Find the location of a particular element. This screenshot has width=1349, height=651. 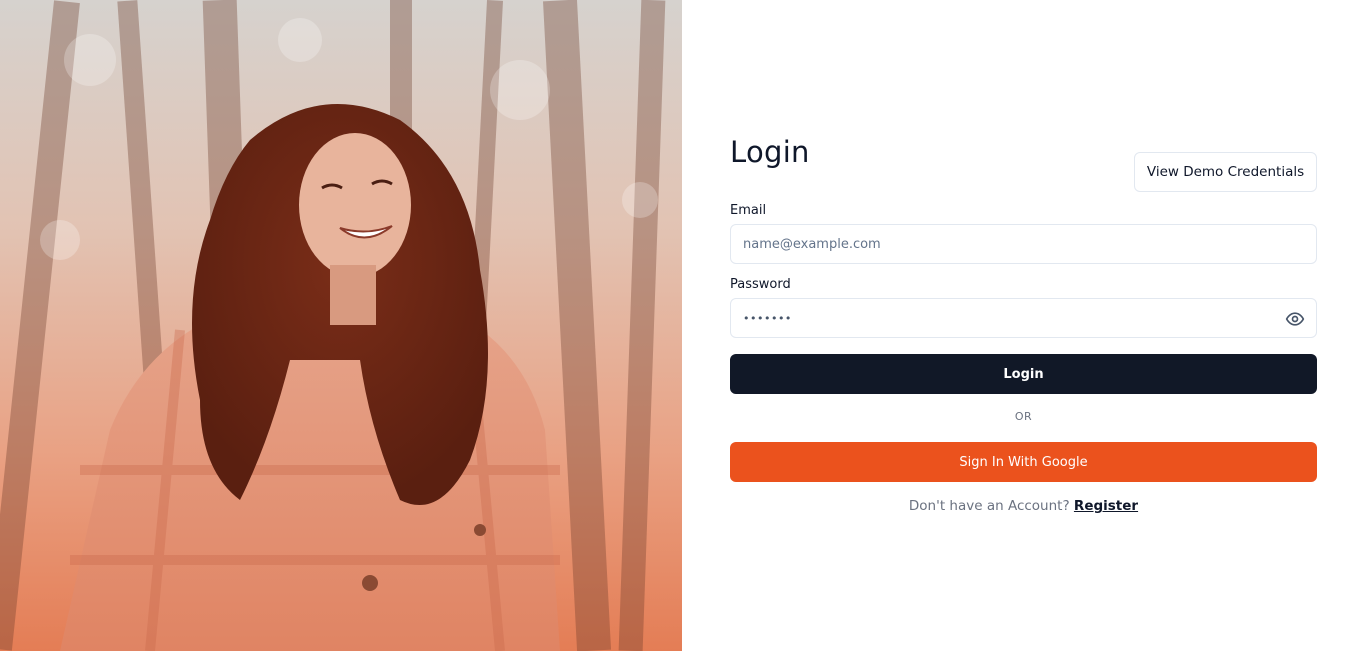

register-prompt-line: Don't have an Account? Register is located at coordinates (1023, 506).